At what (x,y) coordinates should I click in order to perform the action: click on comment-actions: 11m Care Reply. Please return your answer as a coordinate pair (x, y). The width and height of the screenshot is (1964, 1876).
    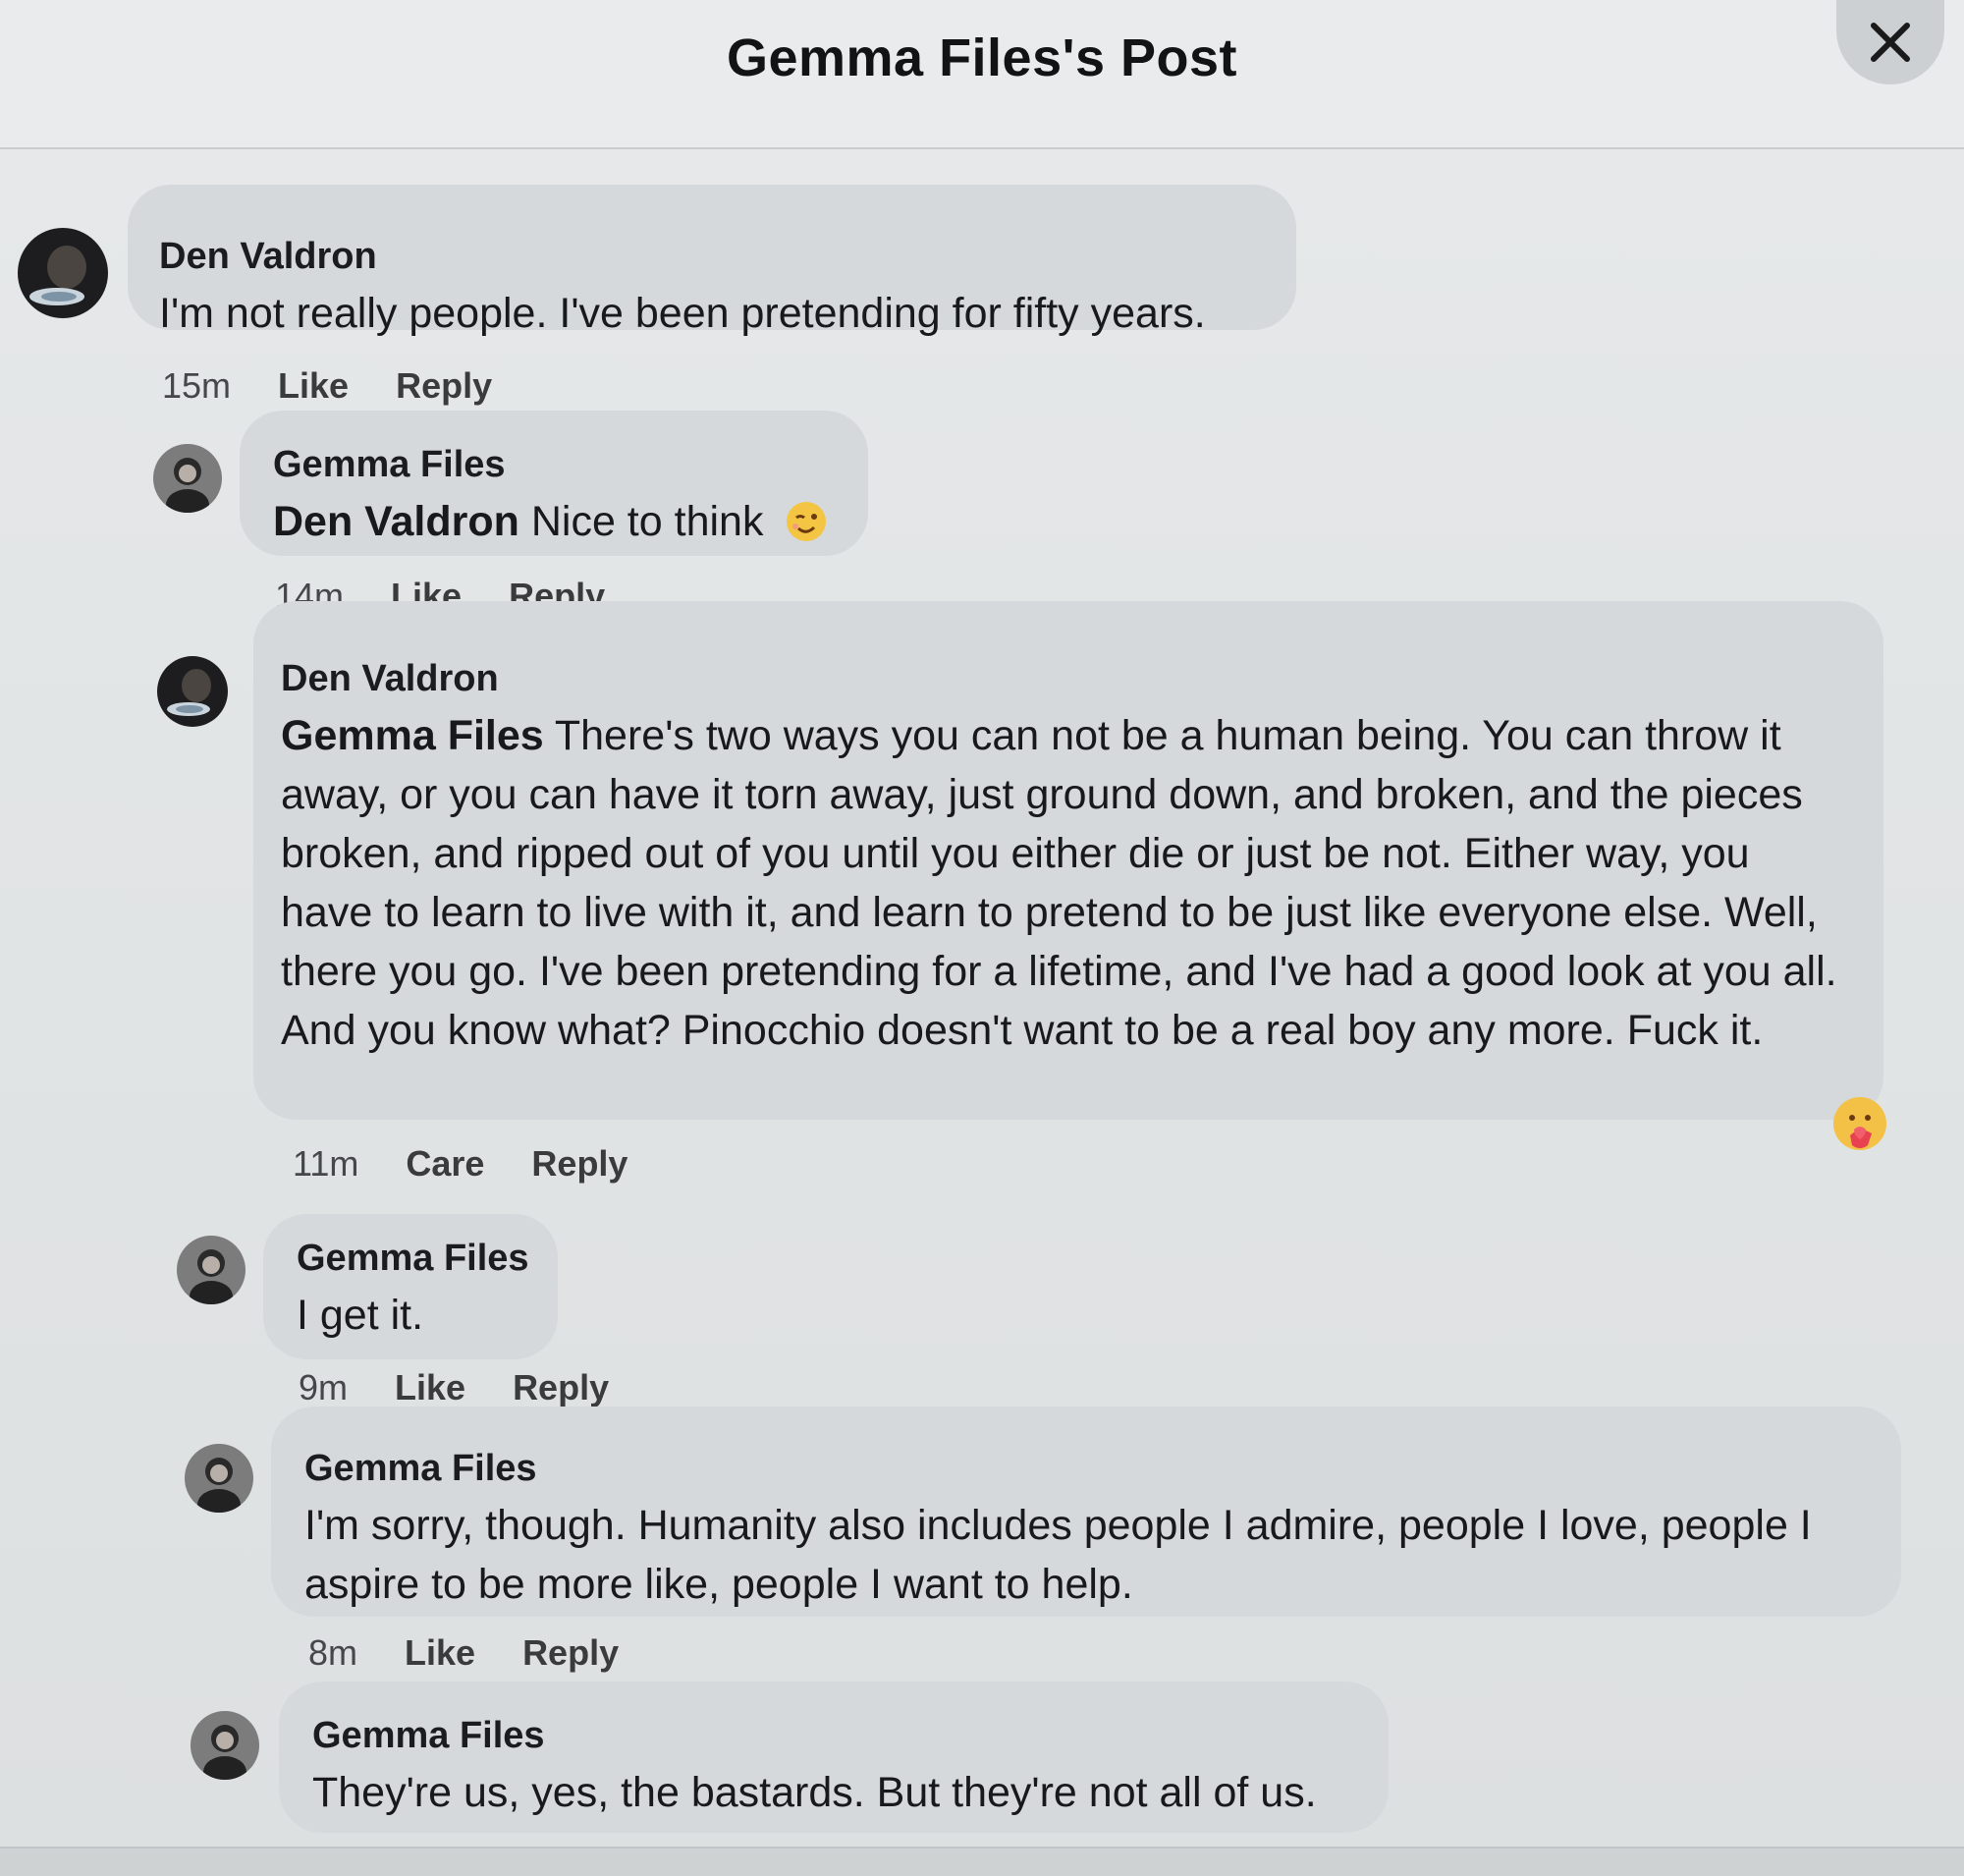
    Looking at the image, I should click on (460, 1164).